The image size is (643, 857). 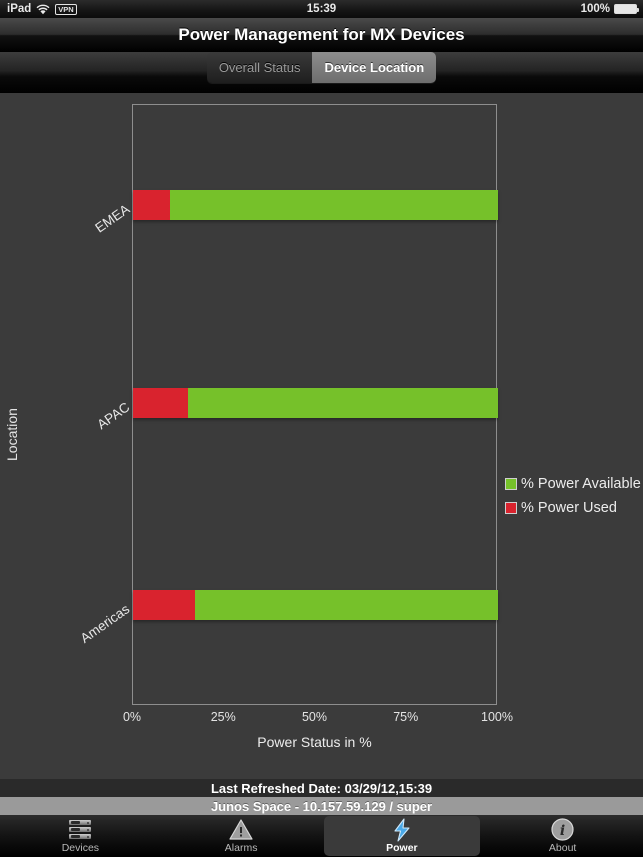 I want to click on battery-percent-label: 100%, so click(x=595, y=9).